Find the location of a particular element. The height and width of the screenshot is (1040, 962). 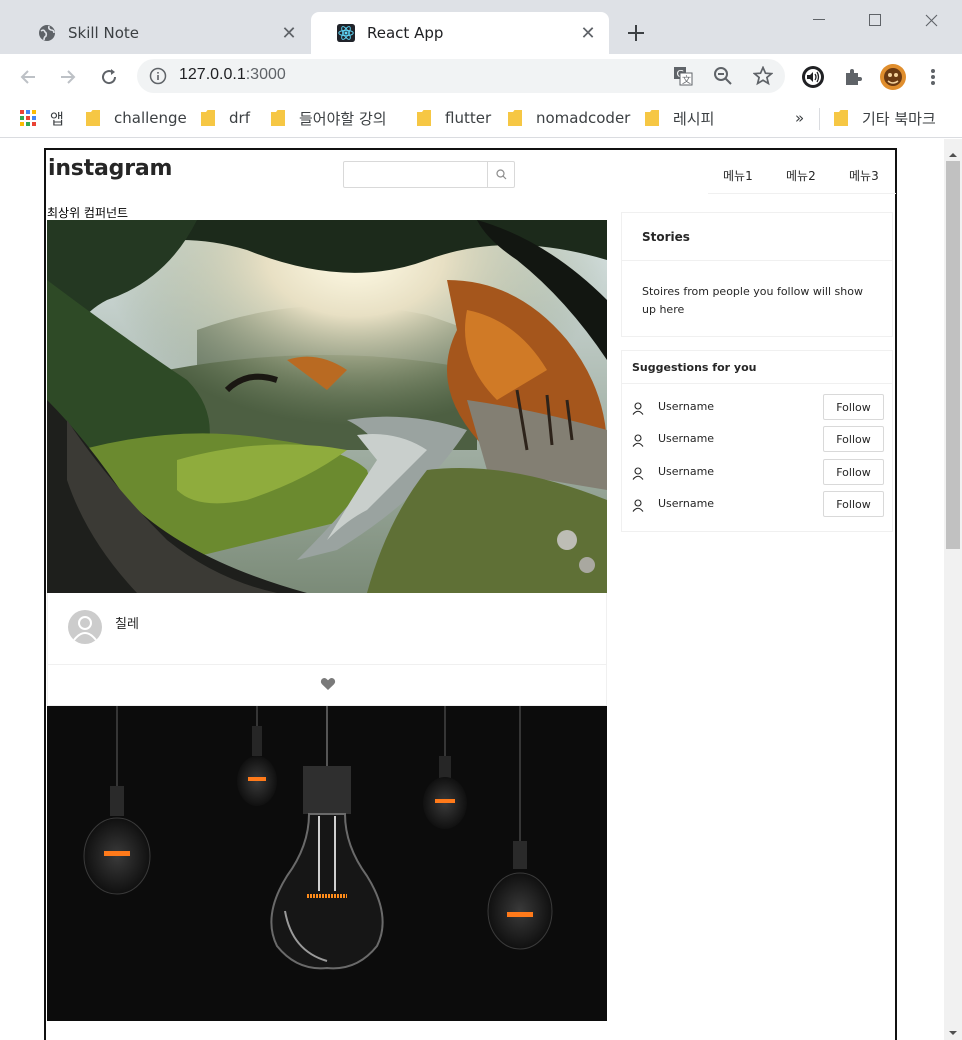

avatar is located at coordinates (85, 627).